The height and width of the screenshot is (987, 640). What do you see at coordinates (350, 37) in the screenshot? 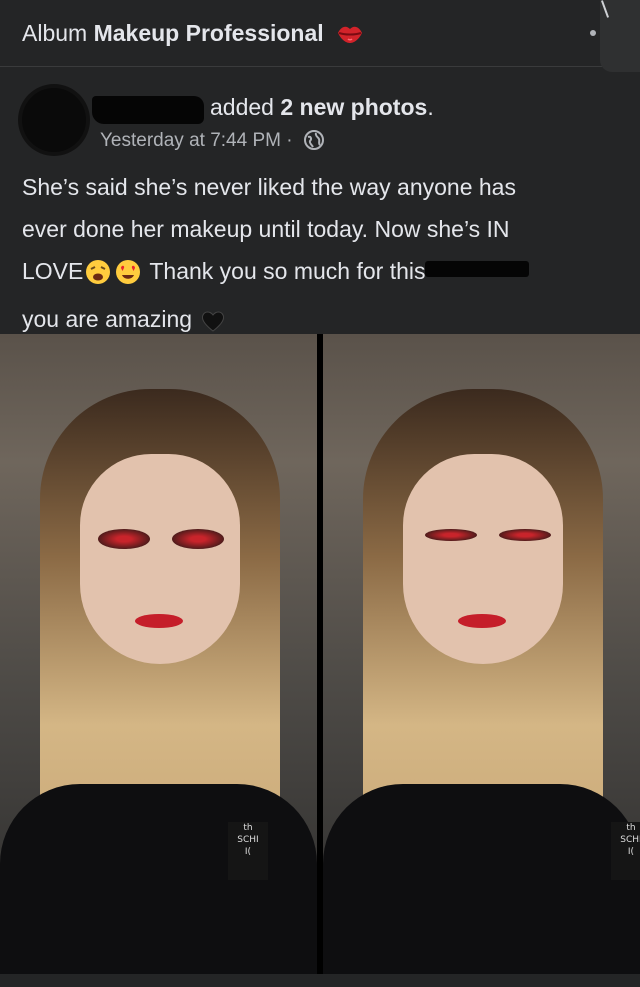
I see `lips-icon` at bounding box center [350, 37].